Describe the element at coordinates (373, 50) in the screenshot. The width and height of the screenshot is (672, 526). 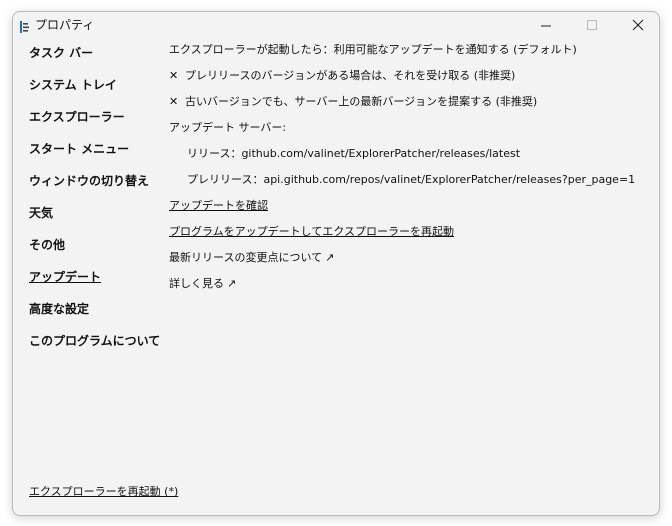
I see `notify-option: エクスプローラーが起動したら：利用可能なアップデートを通知する (デフォルト)` at that location.